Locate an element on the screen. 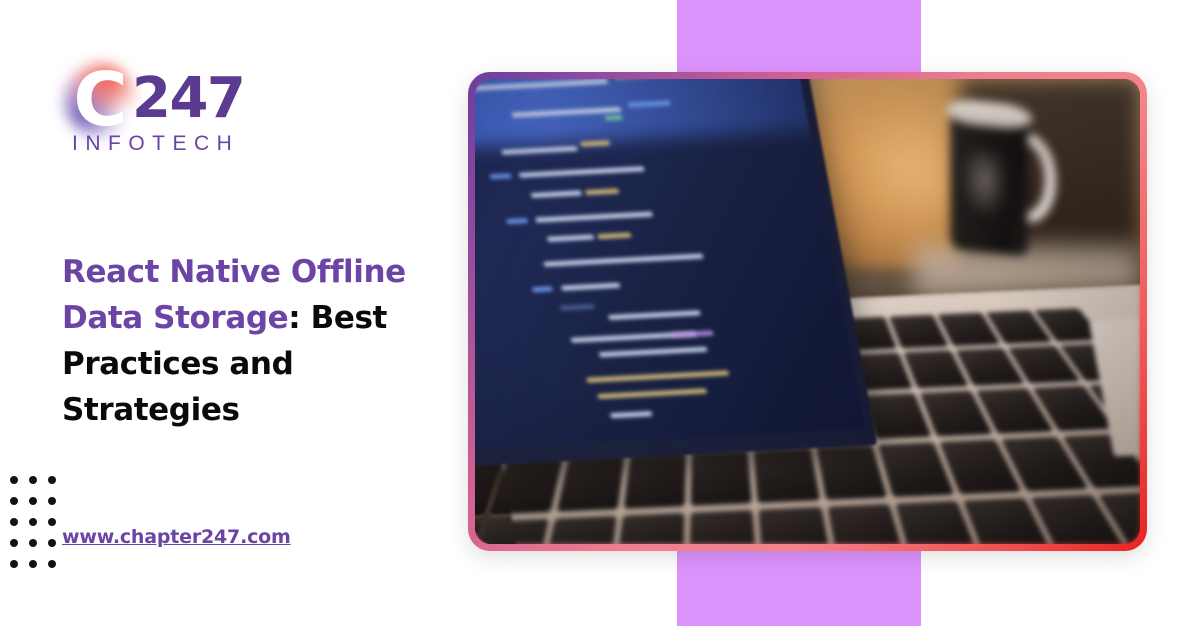 This screenshot has height=627, width=1200. logo-c-letter: C is located at coordinates (100, 100).